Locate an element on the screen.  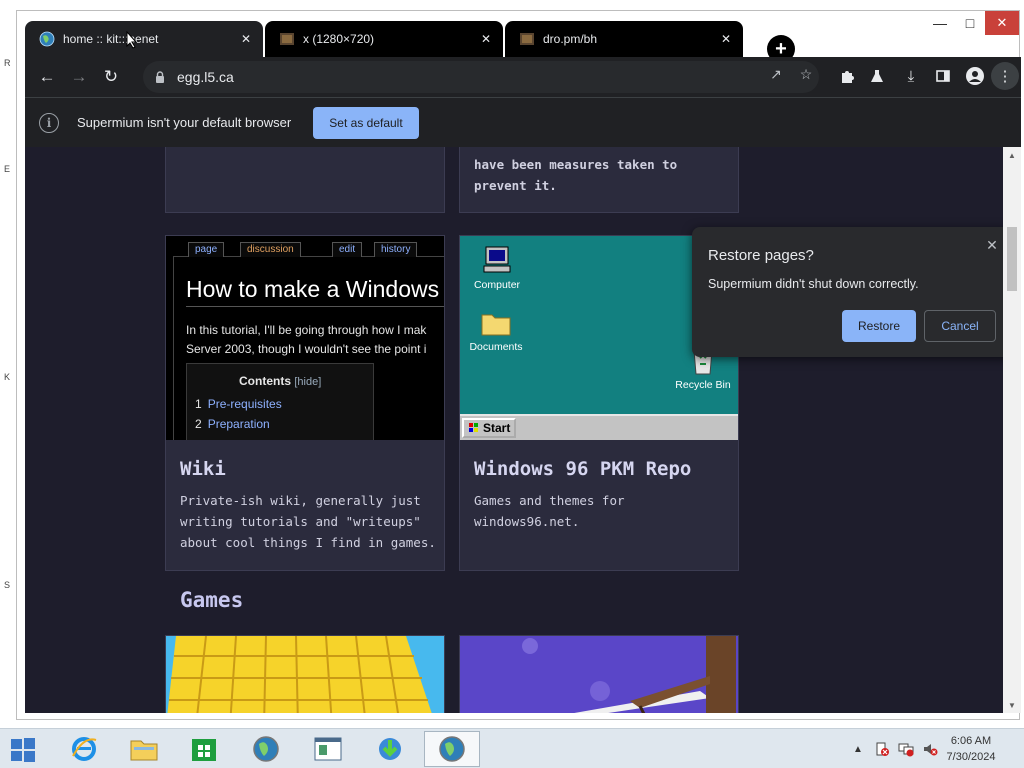
wiki-tab-edit: edit is located at coordinates (347, 249).